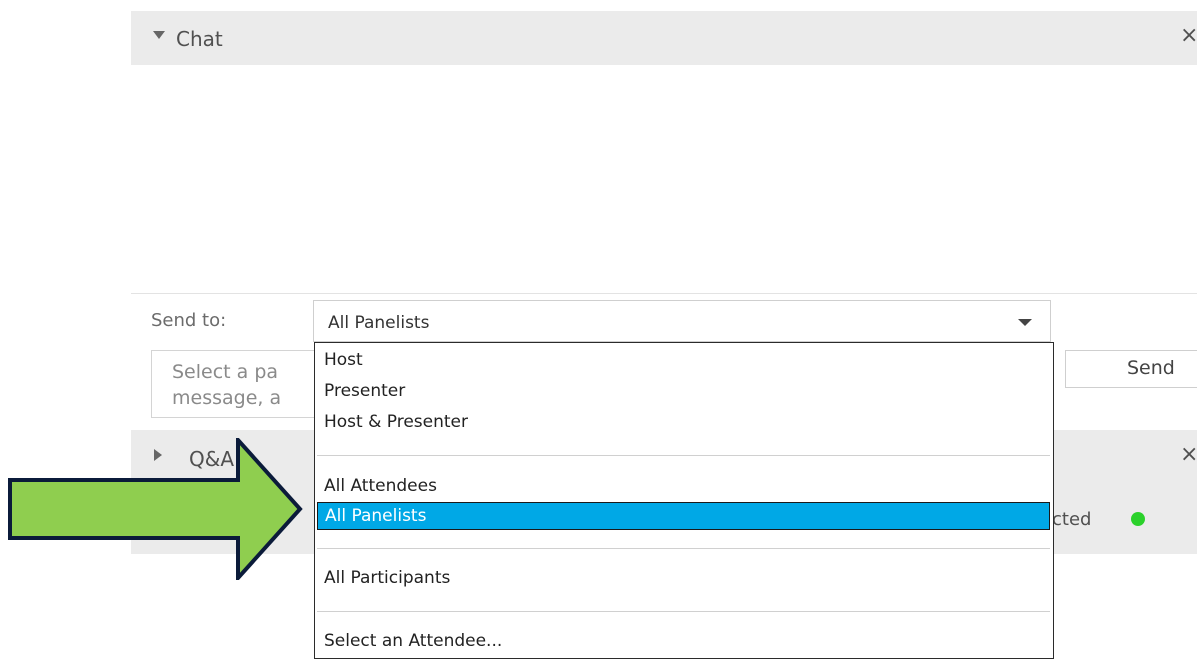  What do you see at coordinates (664, 293) in the screenshot?
I see `divider` at bounding box center [664, 293].